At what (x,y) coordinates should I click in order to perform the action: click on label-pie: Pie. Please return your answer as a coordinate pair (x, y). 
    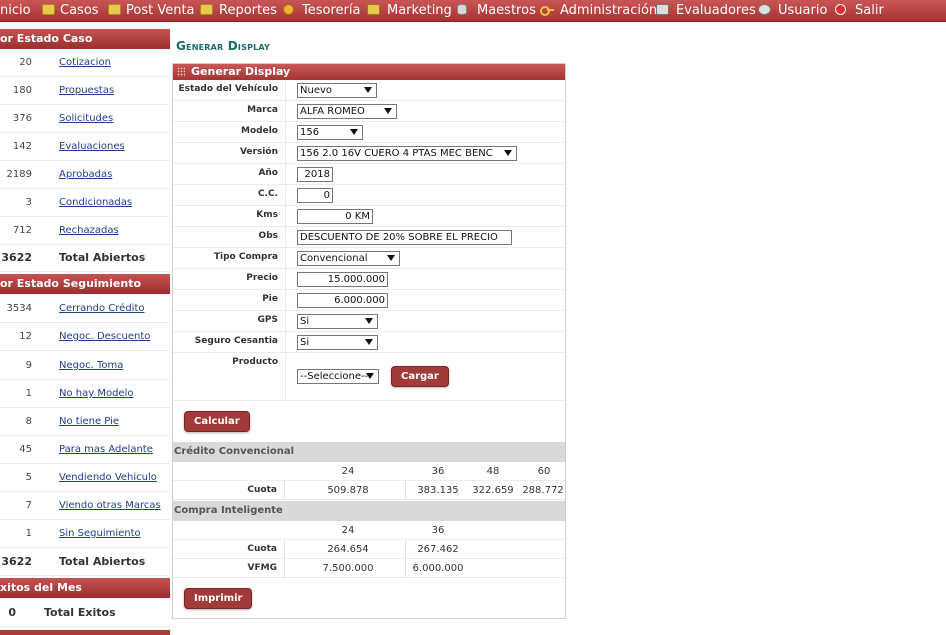
    Looking at the image, I should click on (270, 299).